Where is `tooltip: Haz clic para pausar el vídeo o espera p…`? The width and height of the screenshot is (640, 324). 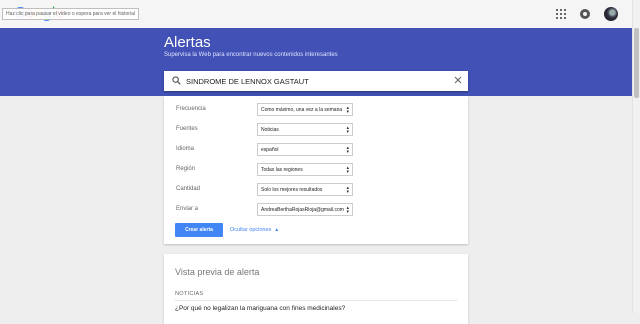 tooltip: Haz clic para pausar el vídeo o espera p… is located at coordinates (70, 14).